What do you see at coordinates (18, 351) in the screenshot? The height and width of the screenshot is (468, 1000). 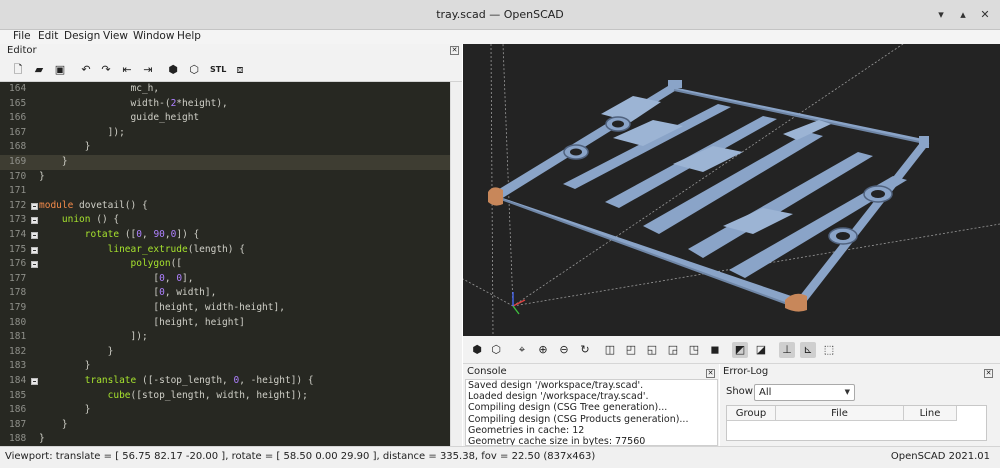 I see `line-number: 182` at bounding box center [18, 351].